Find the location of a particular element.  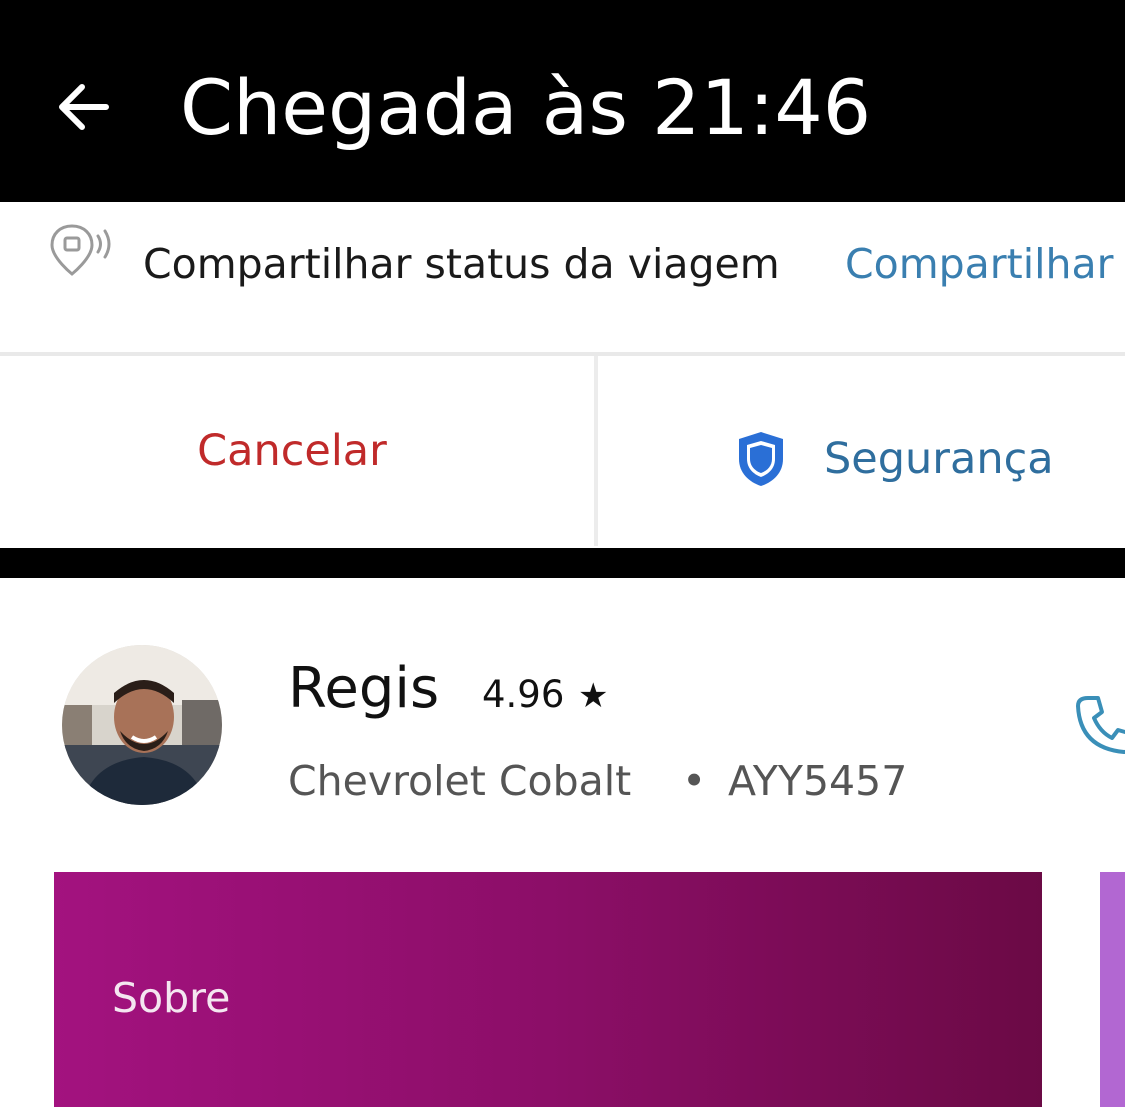

location-pin-broadcast-icon is located at coordinates (83, 250).